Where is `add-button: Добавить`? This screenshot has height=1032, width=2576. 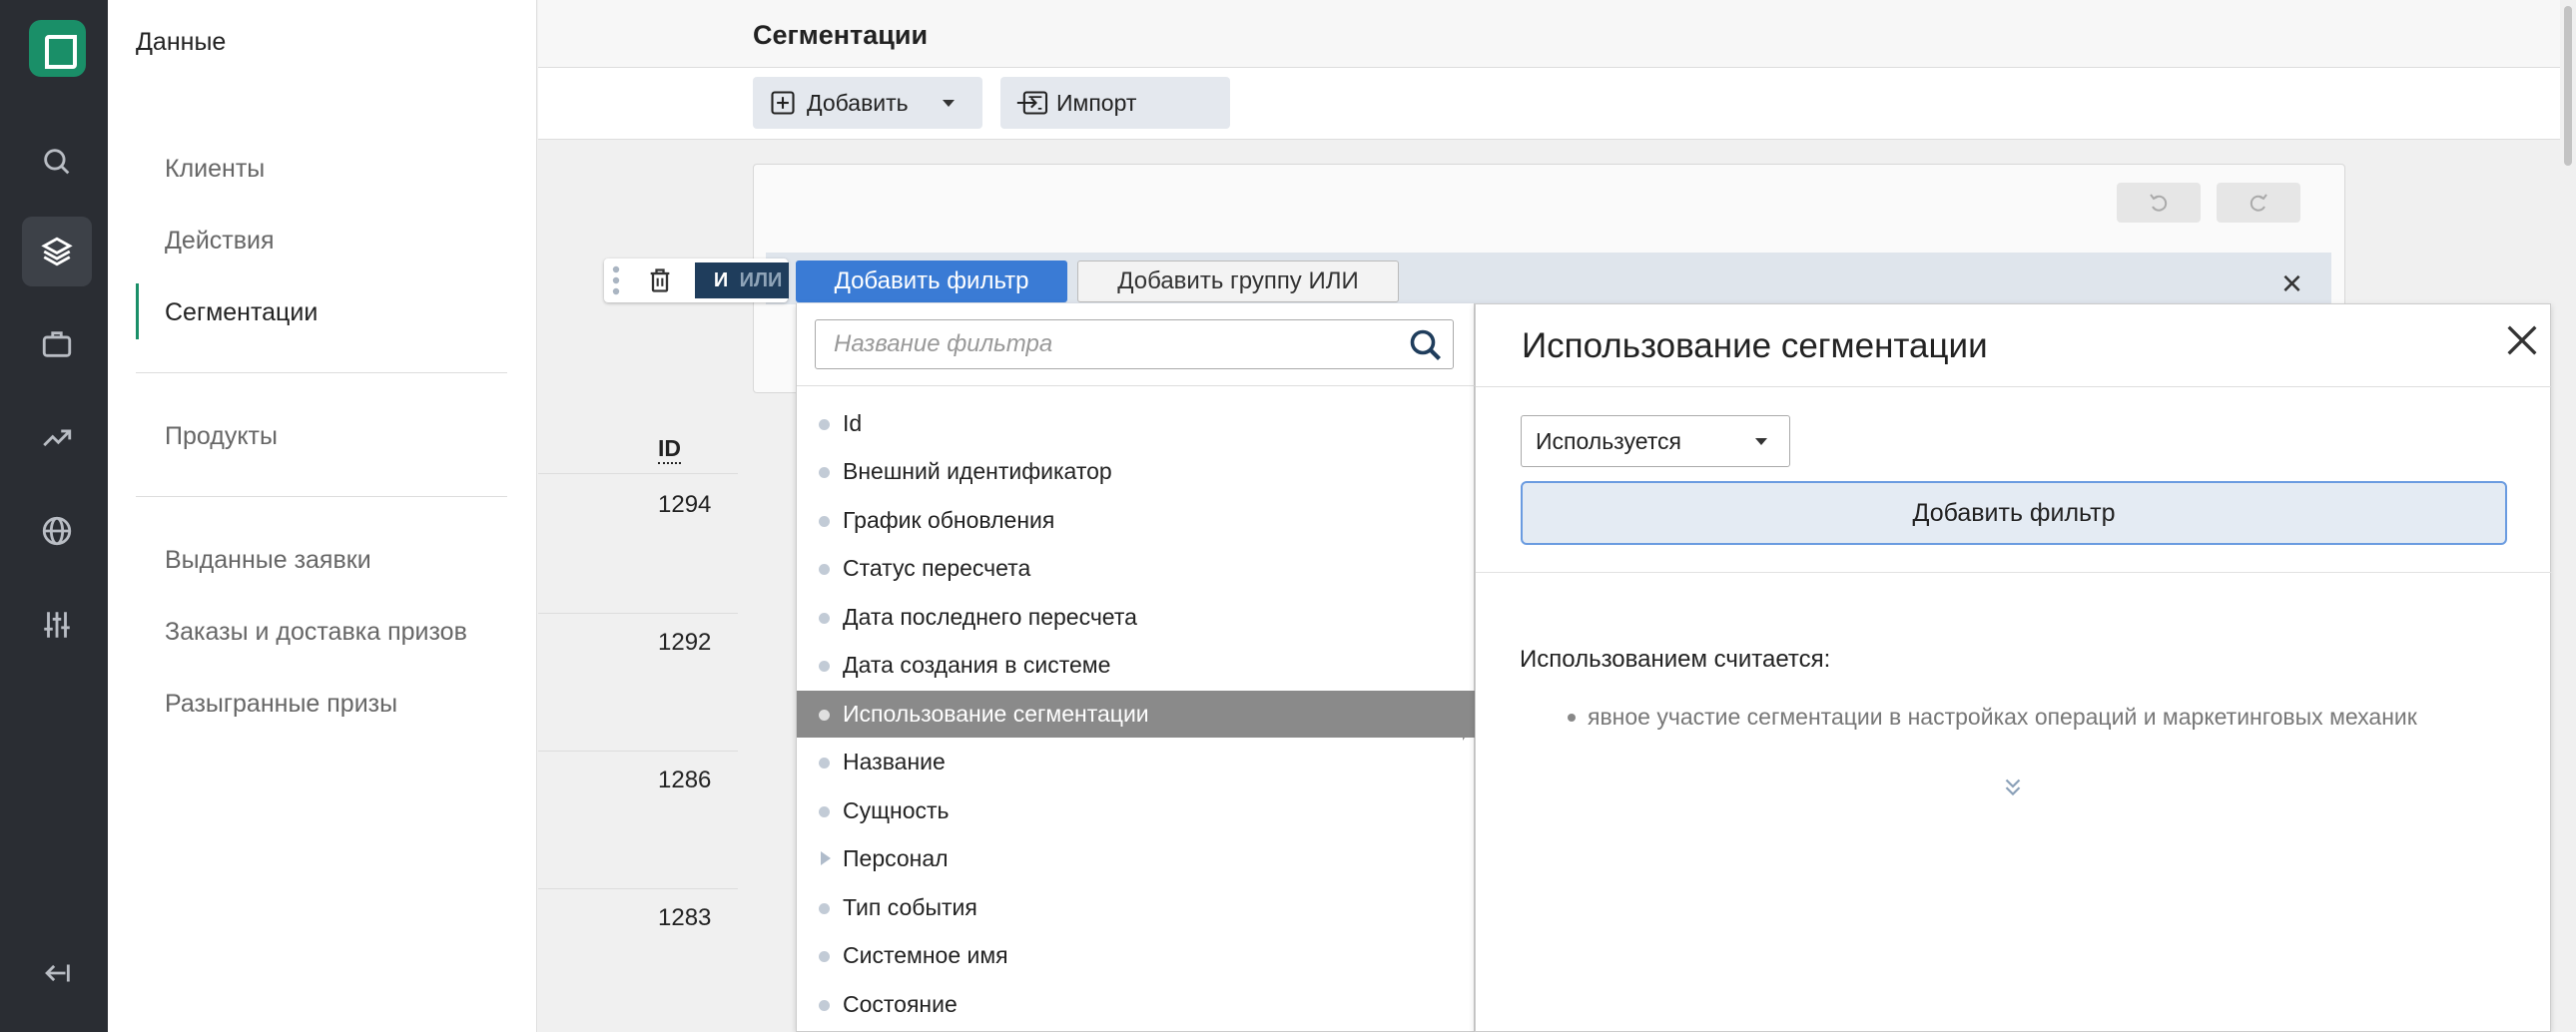
add-button: Добавить is located at coordinates (867, 103).